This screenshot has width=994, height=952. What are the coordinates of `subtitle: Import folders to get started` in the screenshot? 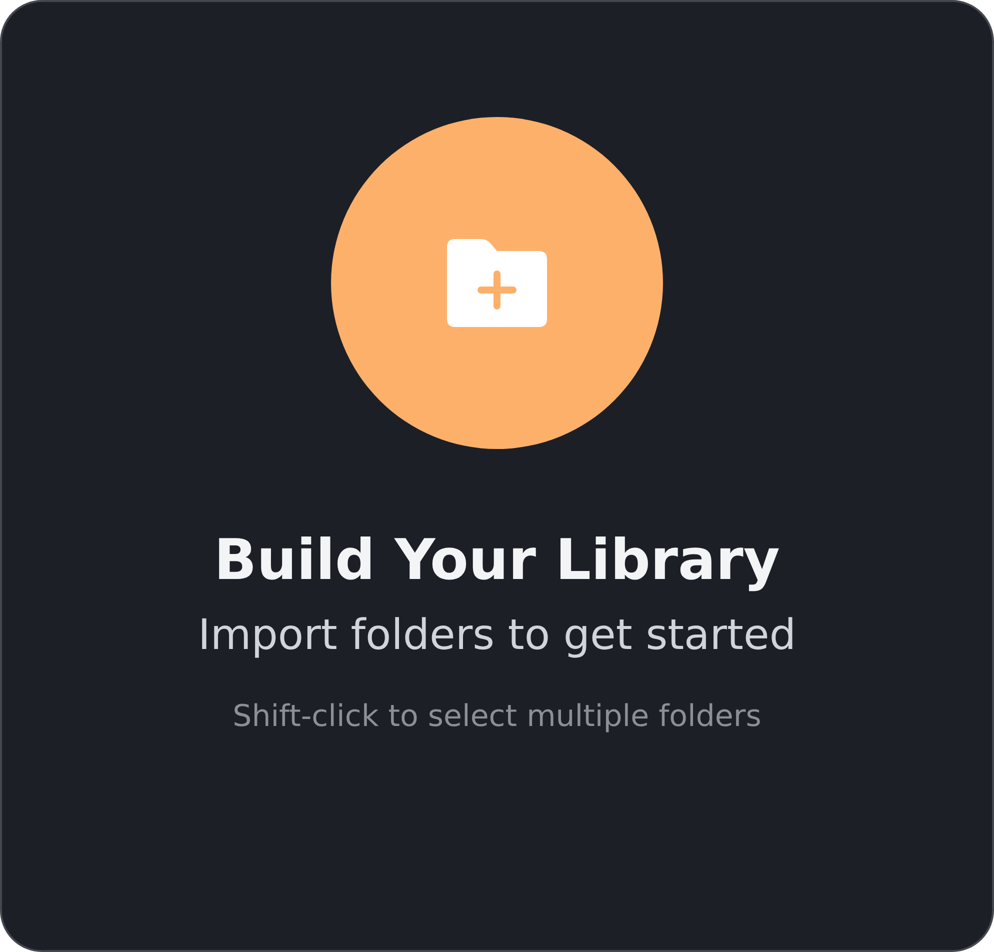 It's located at (497, 635).